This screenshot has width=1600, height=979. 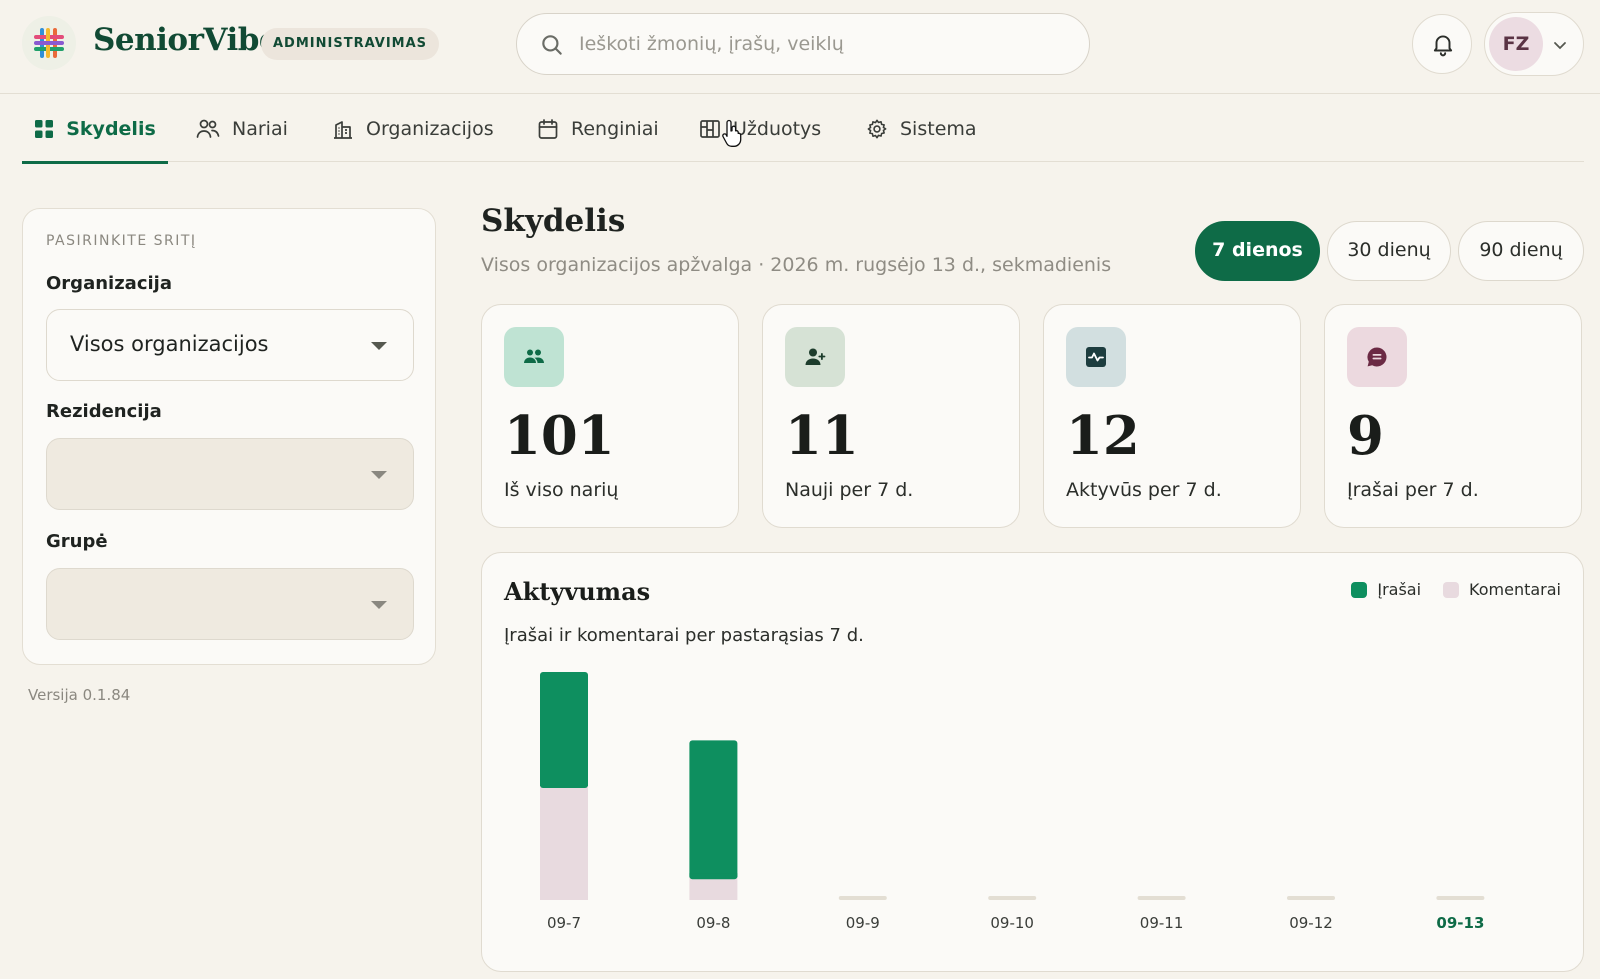 I want to click on notifications-button, so click(x=1442, y=44).